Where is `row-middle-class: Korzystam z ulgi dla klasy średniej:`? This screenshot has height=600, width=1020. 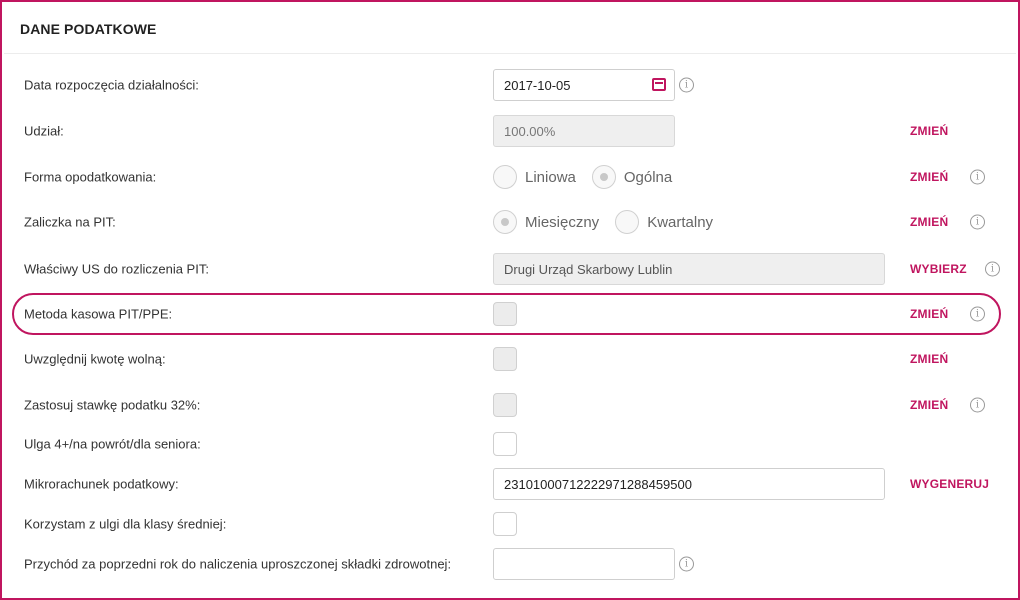
row-middle-class: Korzystam z ulgi dla klasy średniej: is located at coordinates (510, 524).